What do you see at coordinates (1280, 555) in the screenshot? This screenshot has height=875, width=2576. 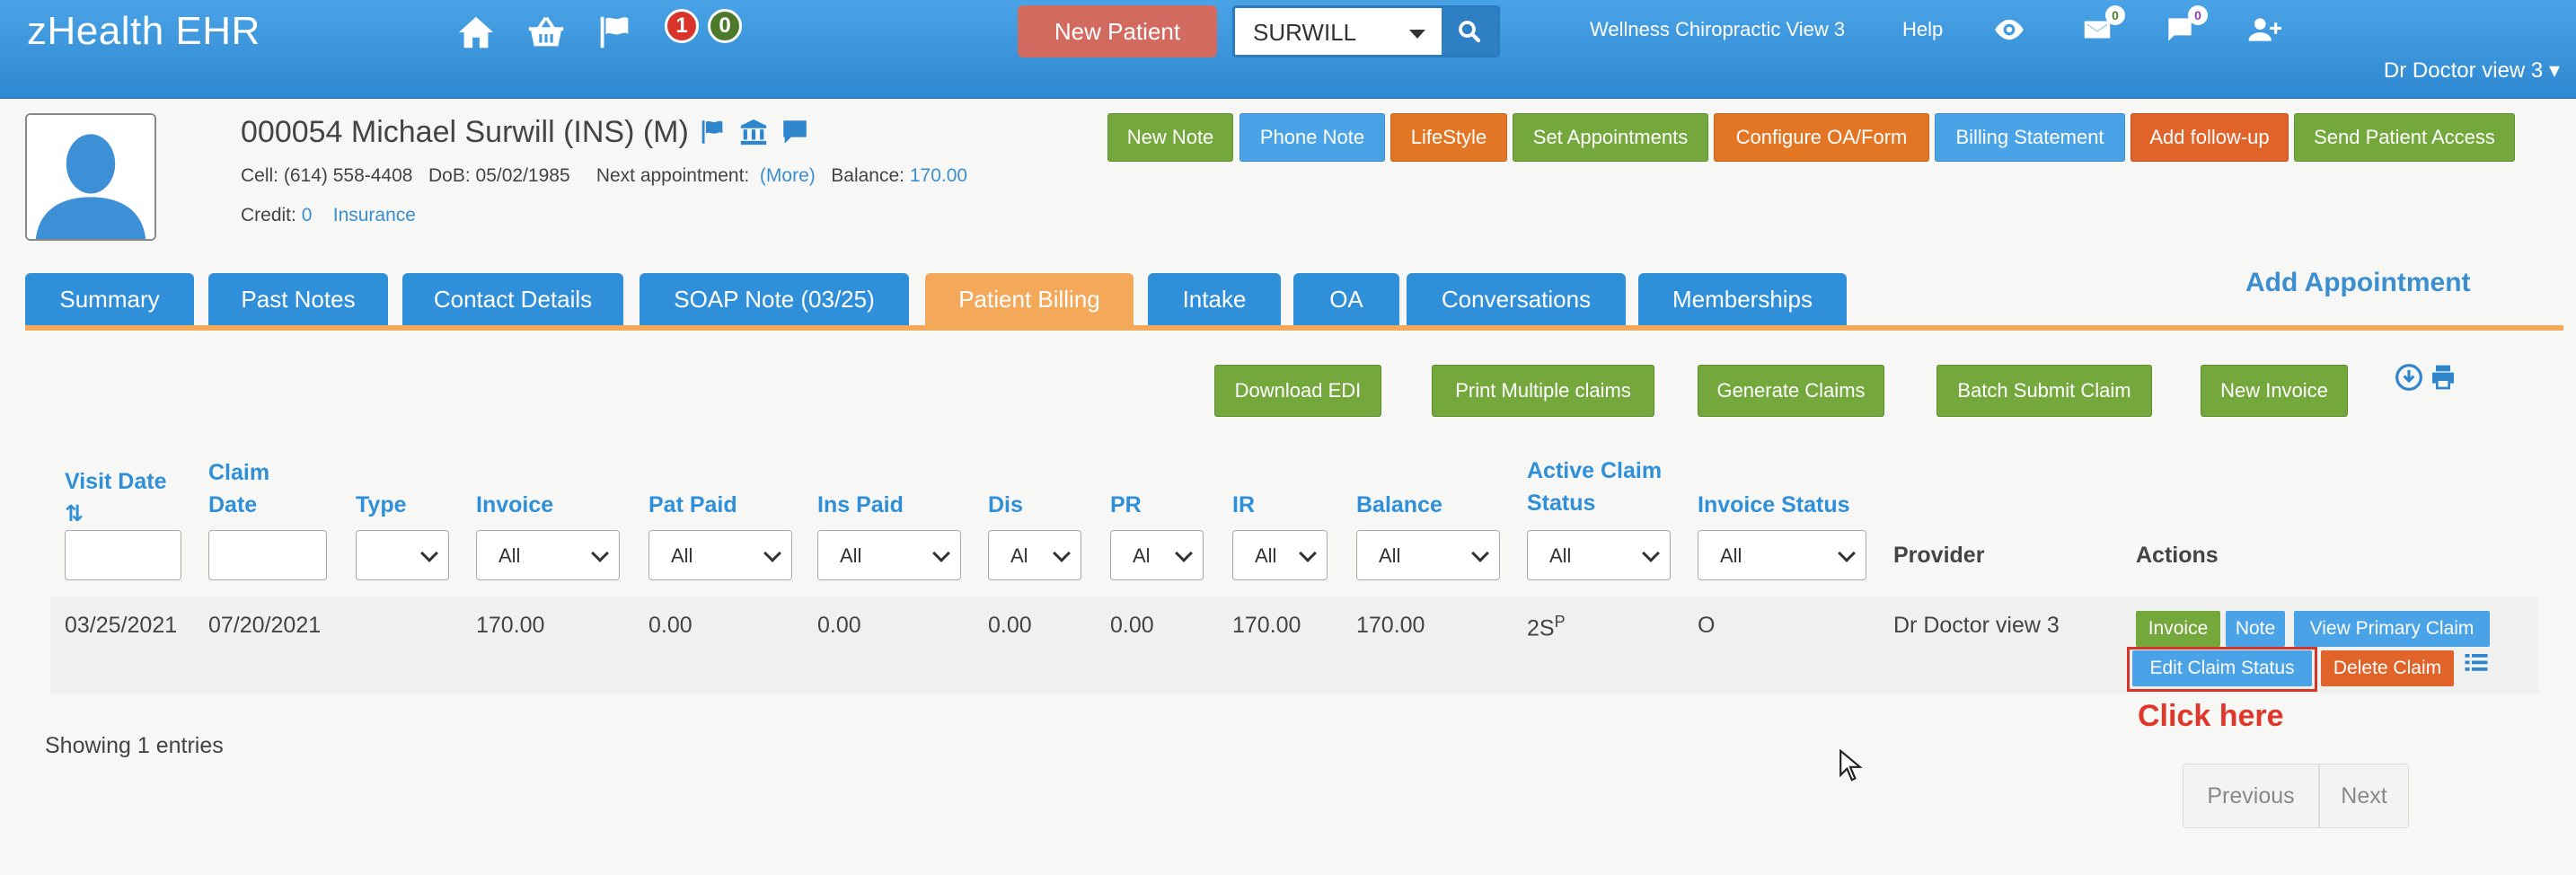 I see `ir-filter: All` at bounding box center [1280, 555].